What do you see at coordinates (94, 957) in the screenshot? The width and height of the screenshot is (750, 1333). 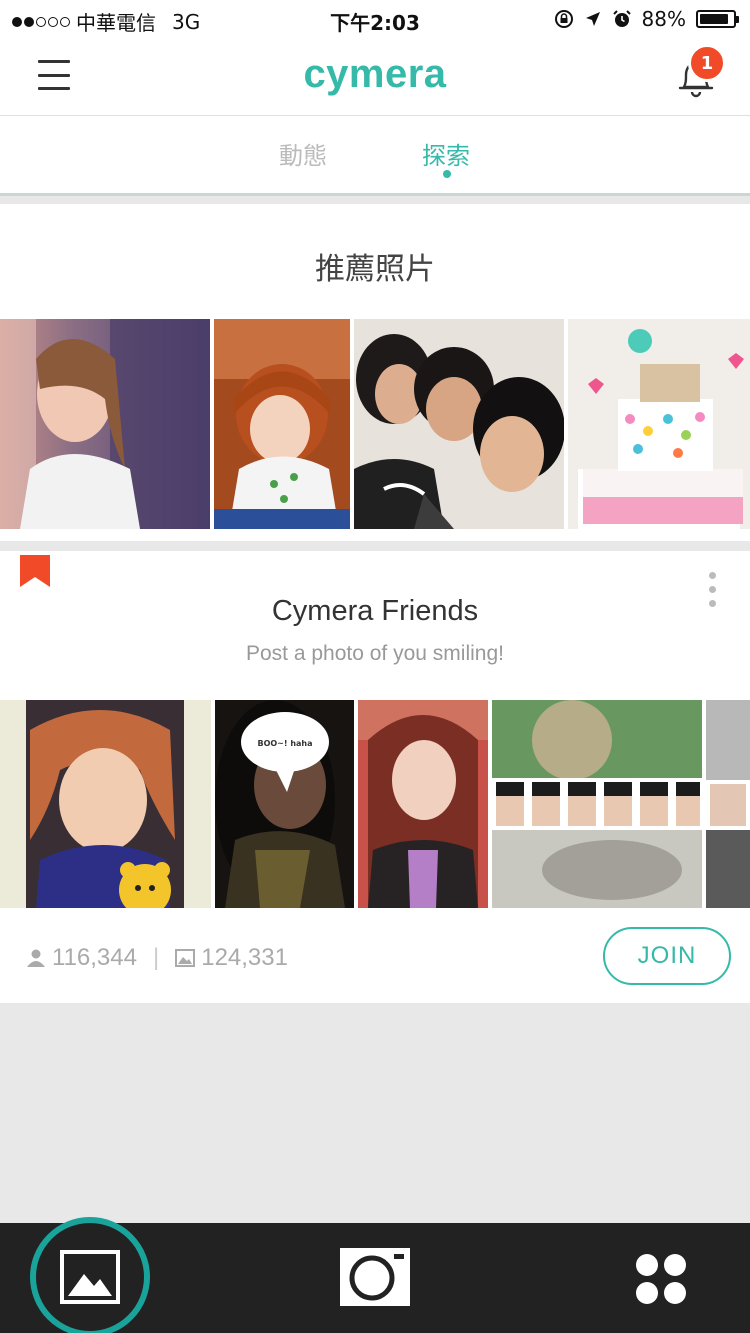 I see `members-count: 116,344` at bounding box center [94, 957].